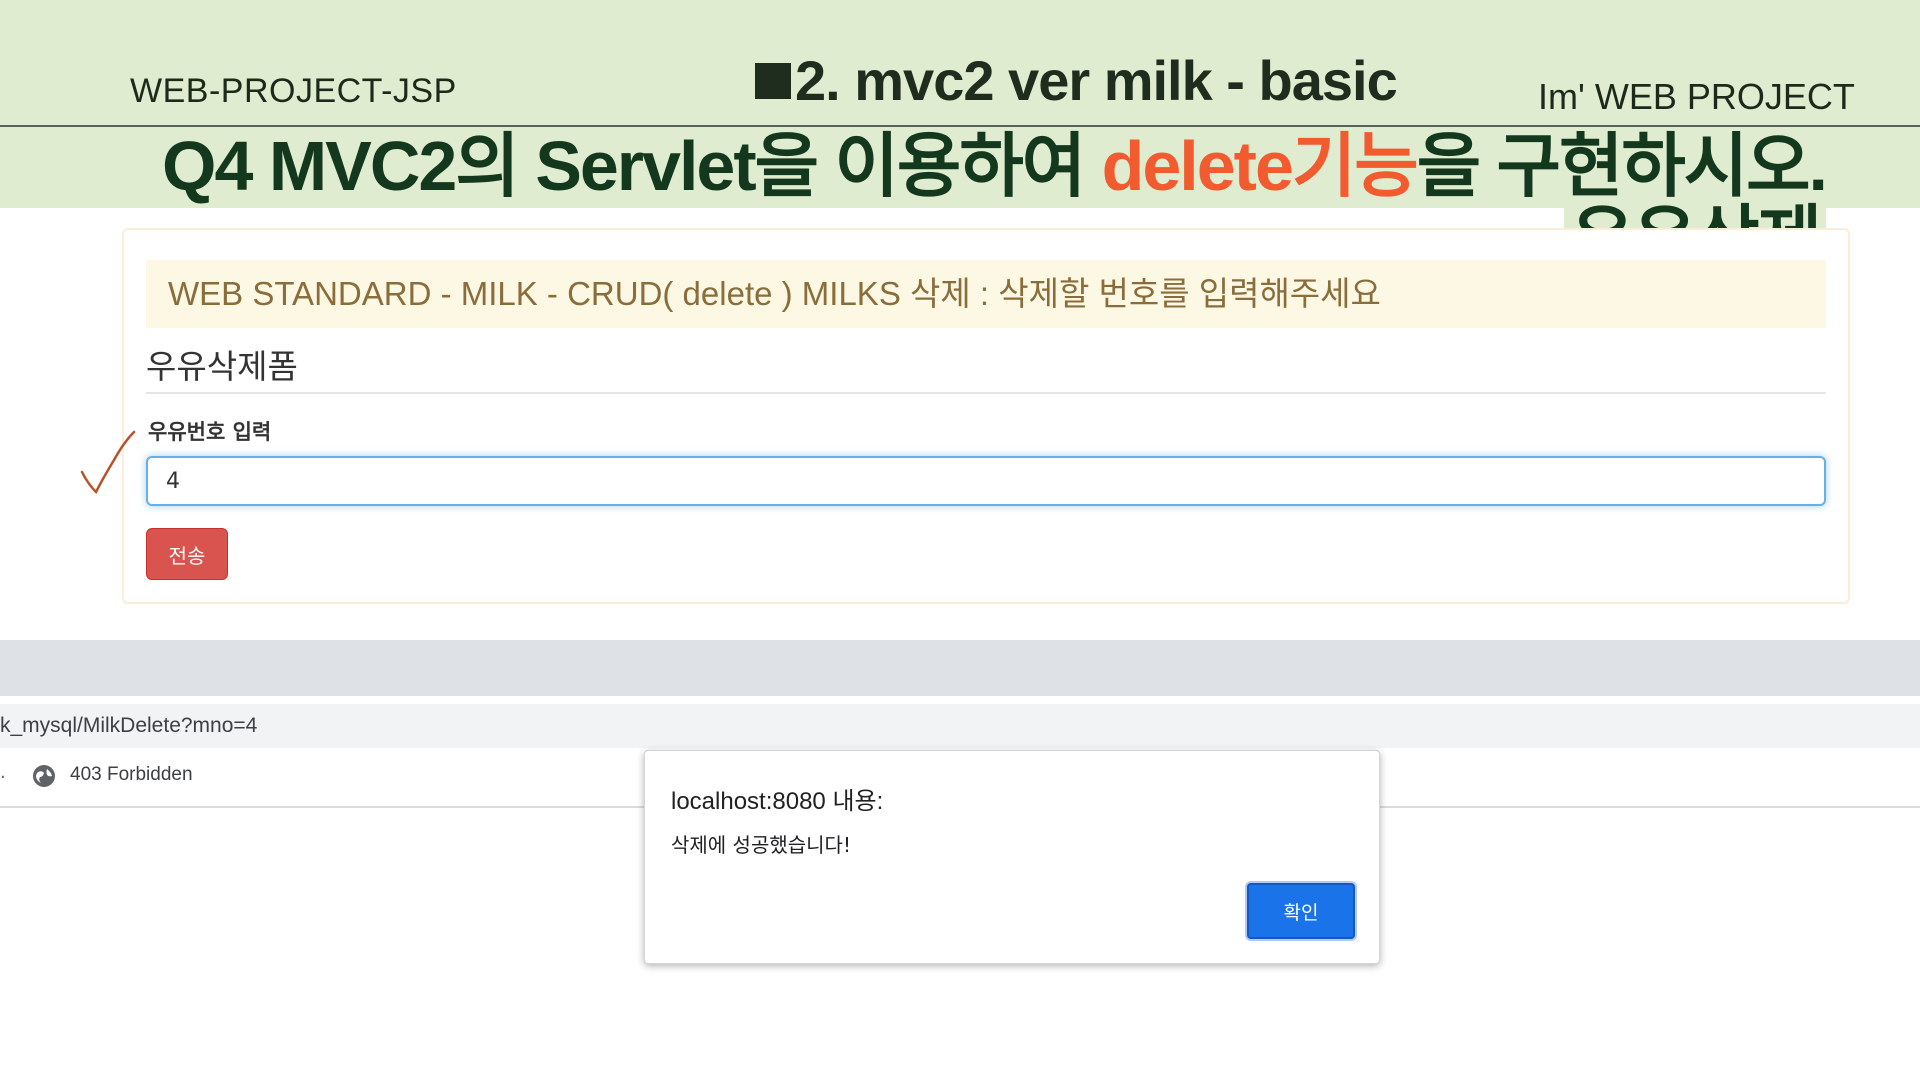 This screenshot has width=1920, height=1080. Describe the element at coordinates (129, 725) in the screenshot. I see `address-url: k_mysql/MilkDelete?mno=4` at that location.